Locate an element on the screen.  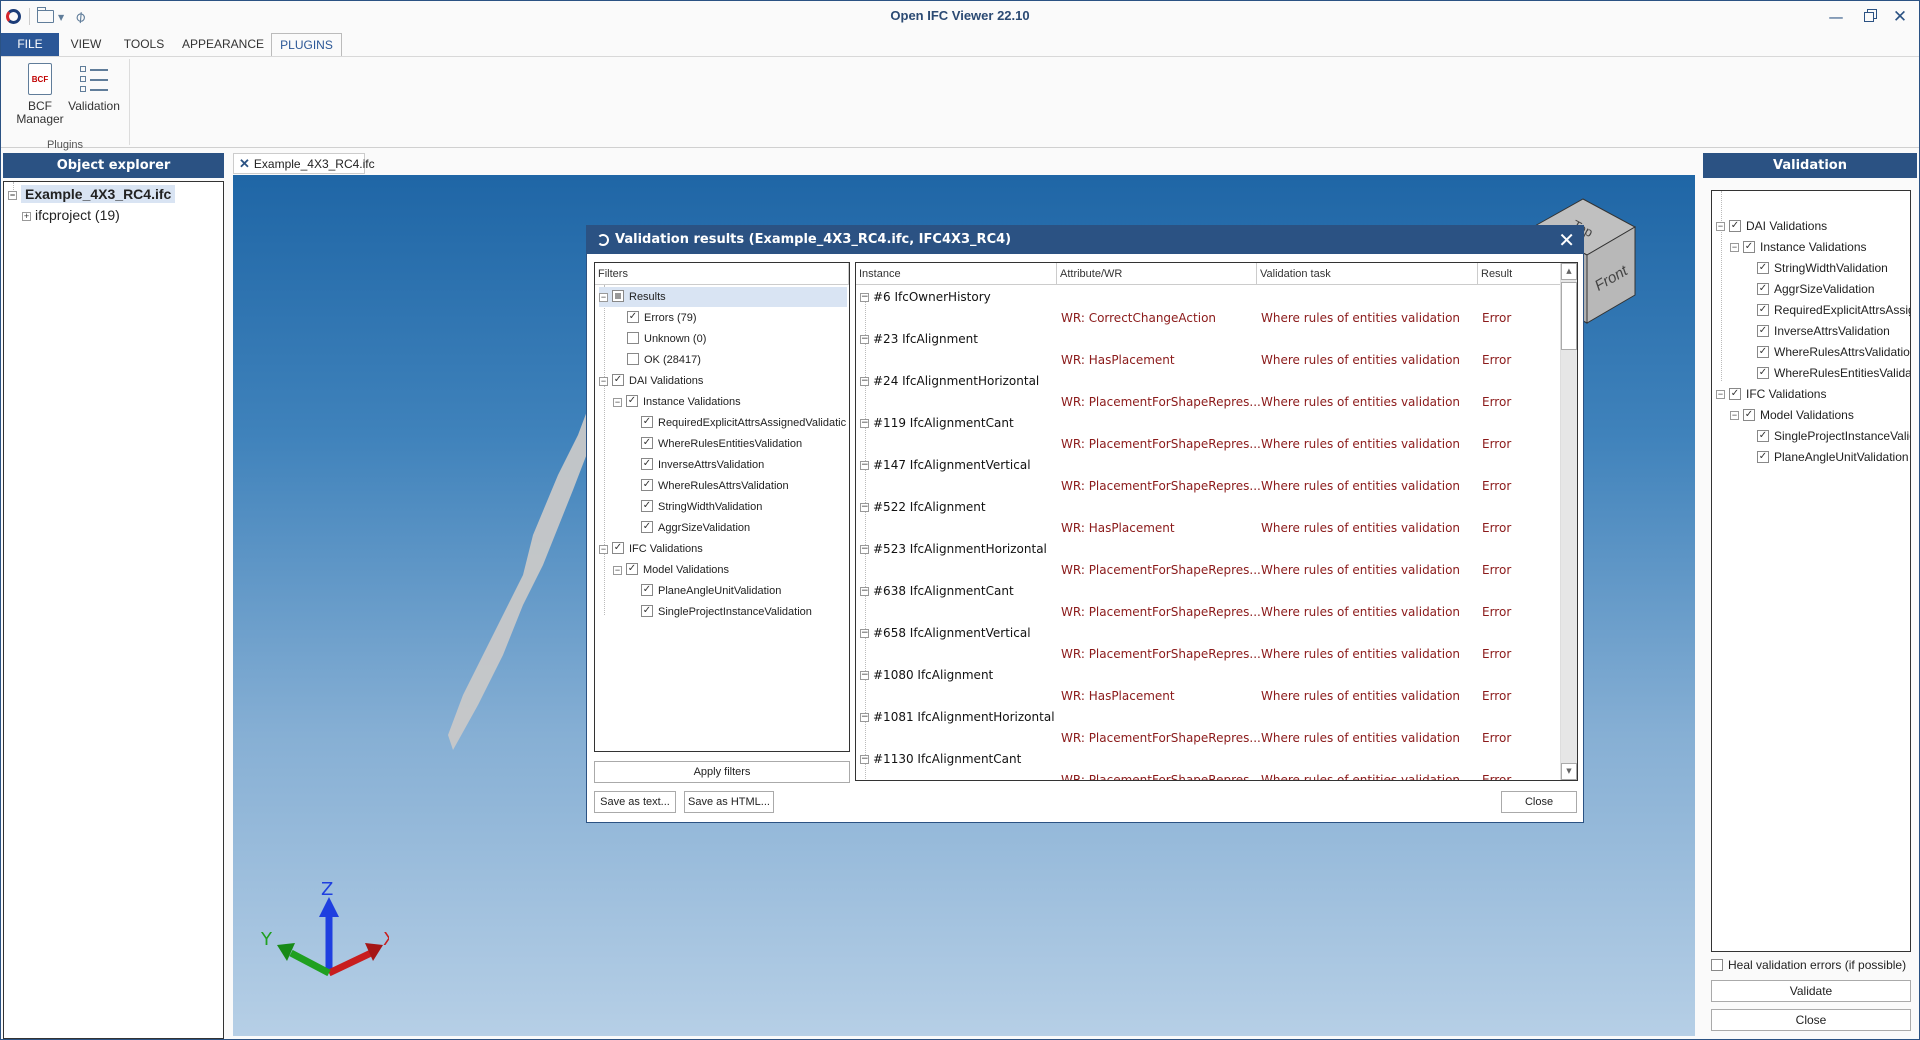
apply-filters-button: Apply filters is located at coordinates (722, 772).